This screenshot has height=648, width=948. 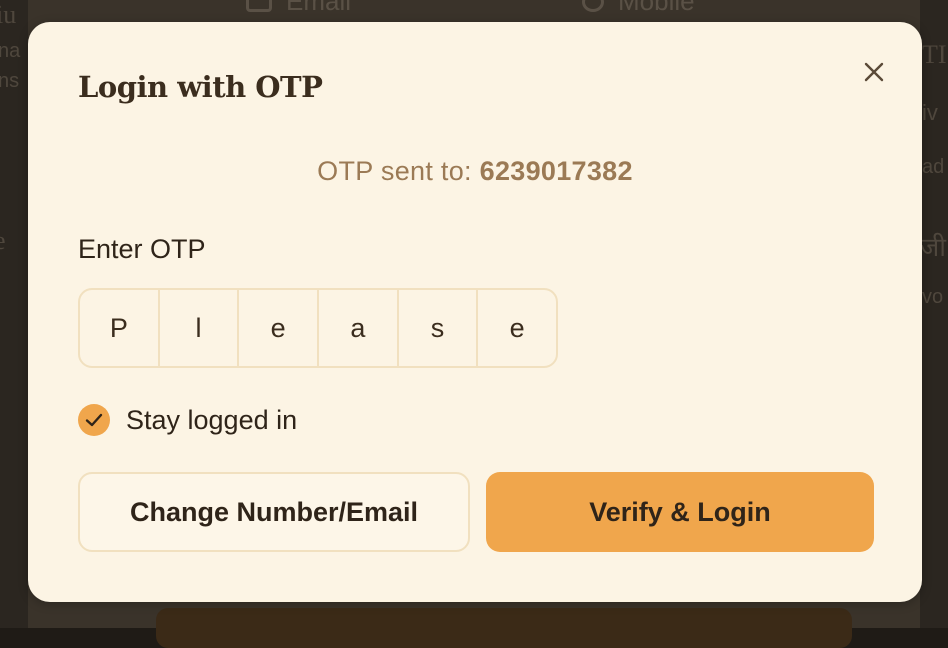 I want to click on background-text-fragment: ad, so click(x=933, y=167).